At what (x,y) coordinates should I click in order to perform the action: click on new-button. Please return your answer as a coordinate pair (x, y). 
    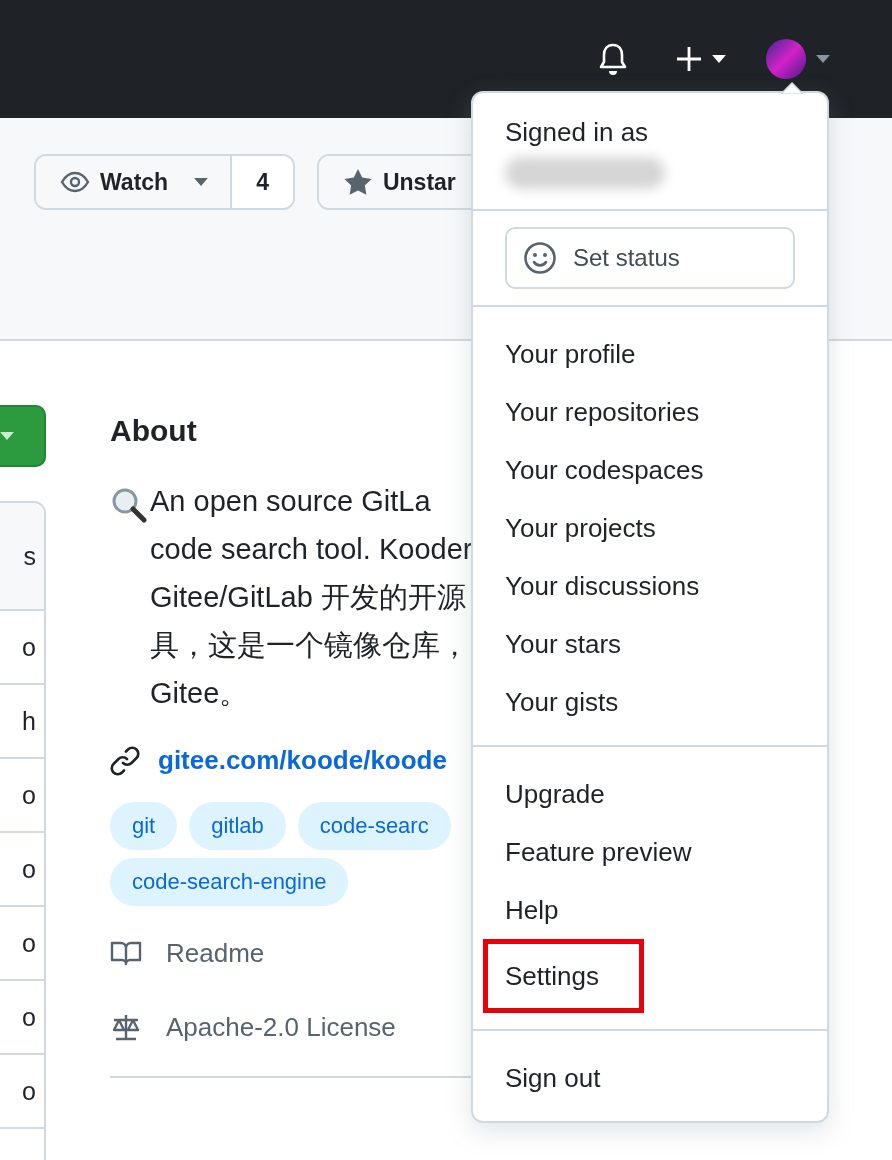
    Looking at the image, I should click on (701, 59).